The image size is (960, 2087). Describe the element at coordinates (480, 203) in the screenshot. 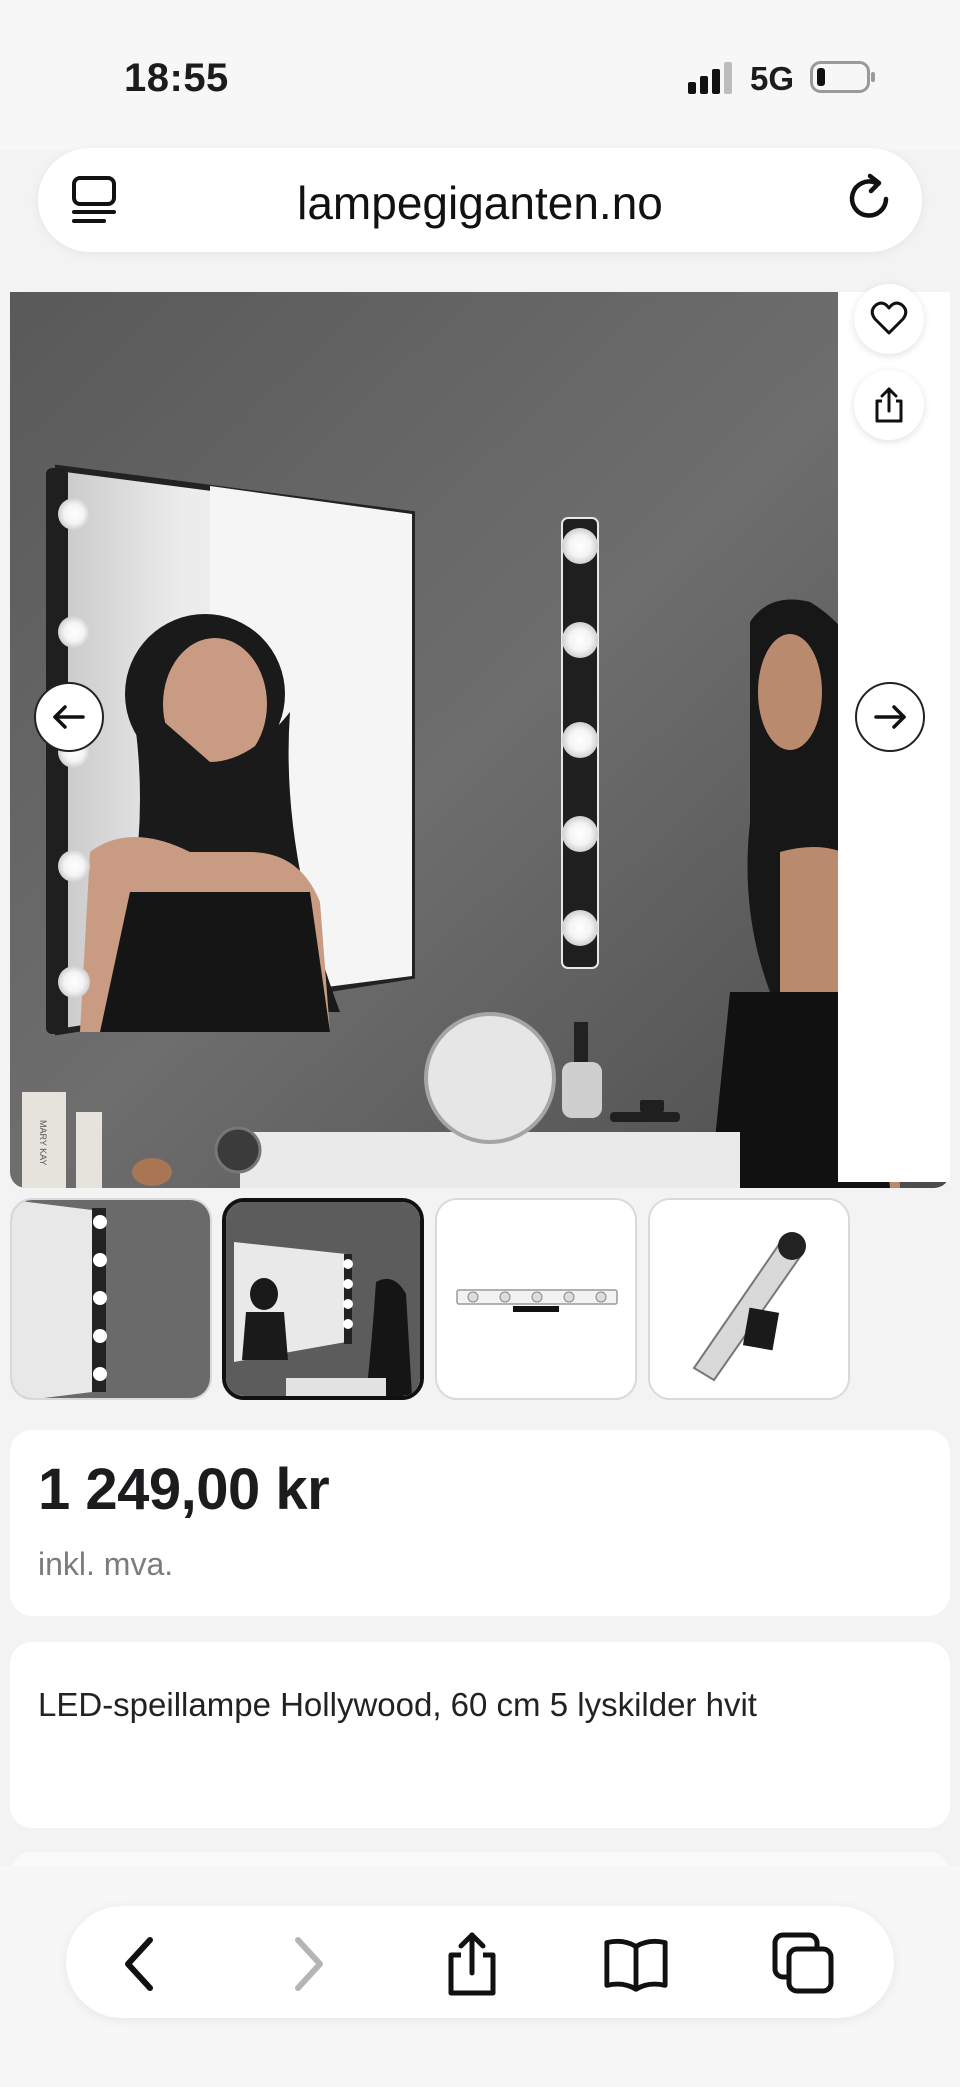

I see `url-text: lampegiganten.no` at that location.